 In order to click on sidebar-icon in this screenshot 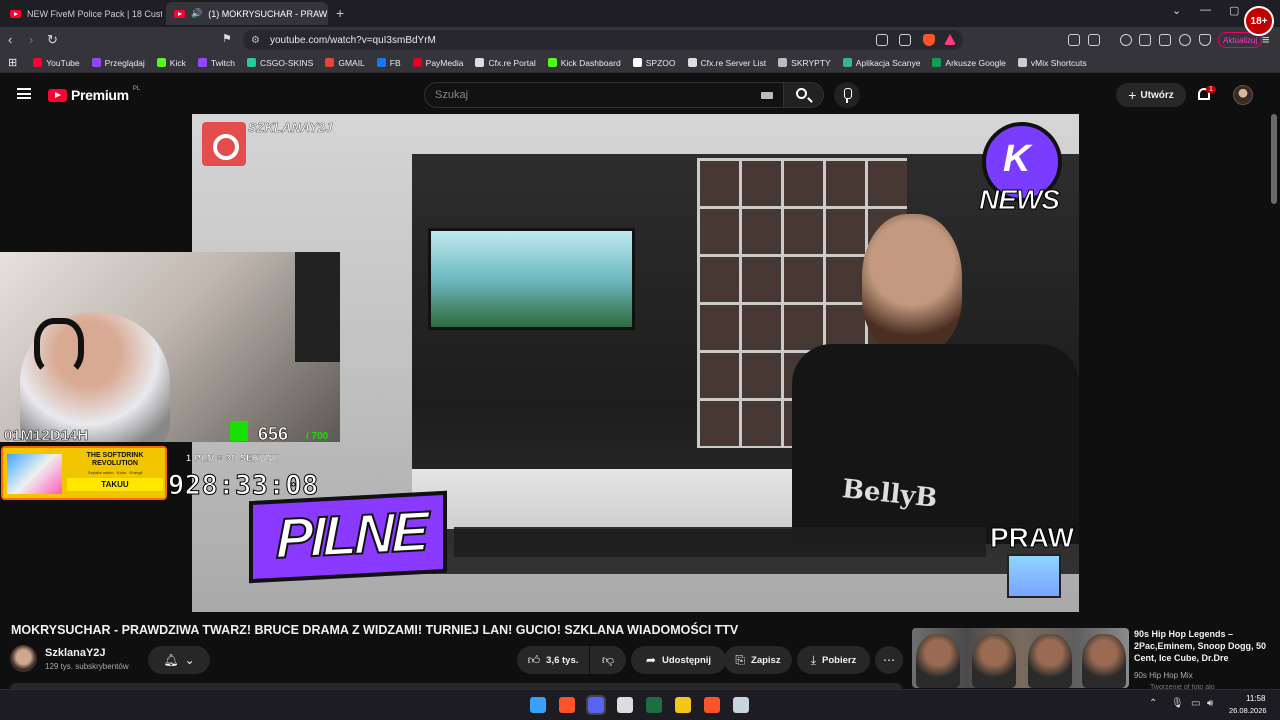, I will do `click(1145, 40)`.